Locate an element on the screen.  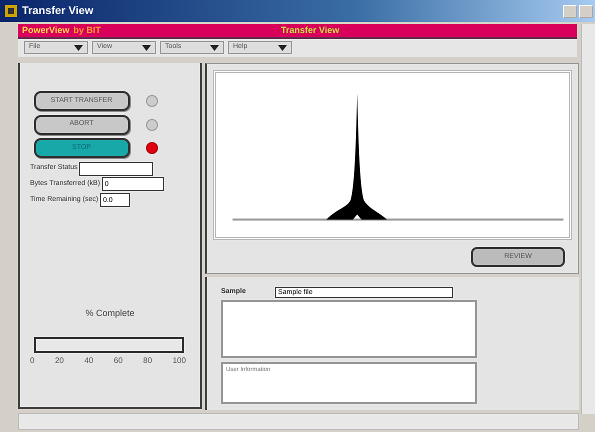
tick-label: 20 is located at coordinates (59, 360).